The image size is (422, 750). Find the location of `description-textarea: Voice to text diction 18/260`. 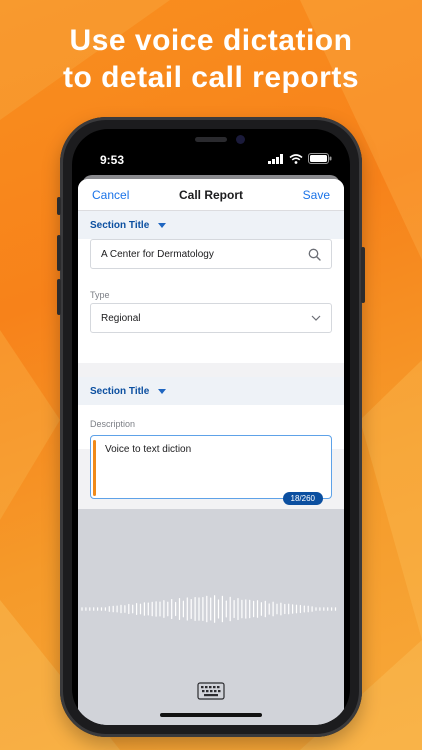

description-textarea: Voice to text diction 18/260 is located at coordinates (211, 470).